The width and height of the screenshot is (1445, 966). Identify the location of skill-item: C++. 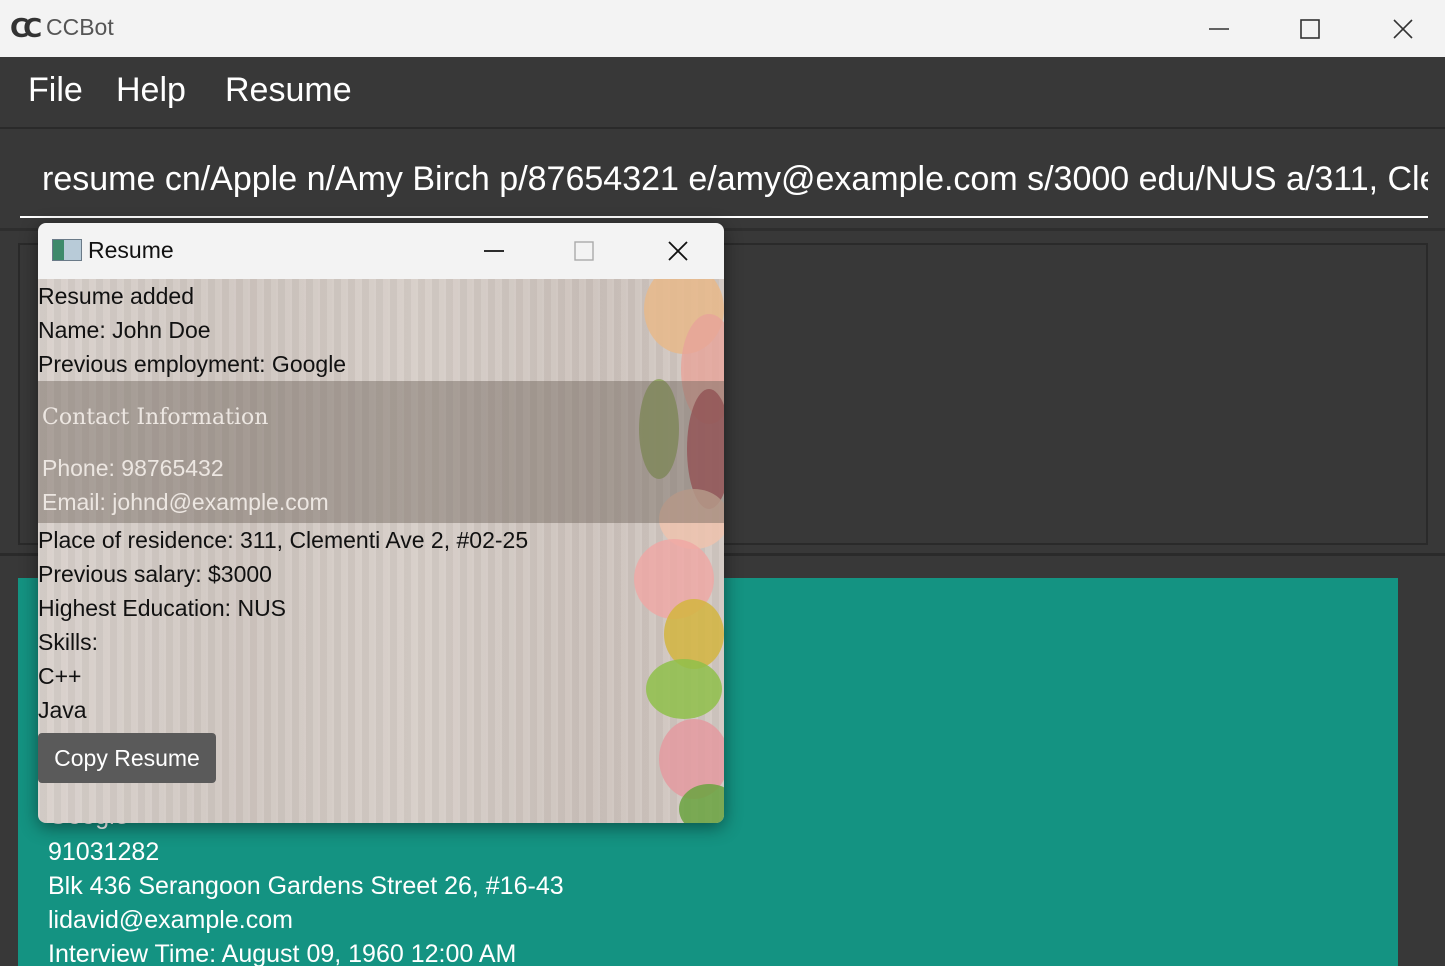
(60, 676).